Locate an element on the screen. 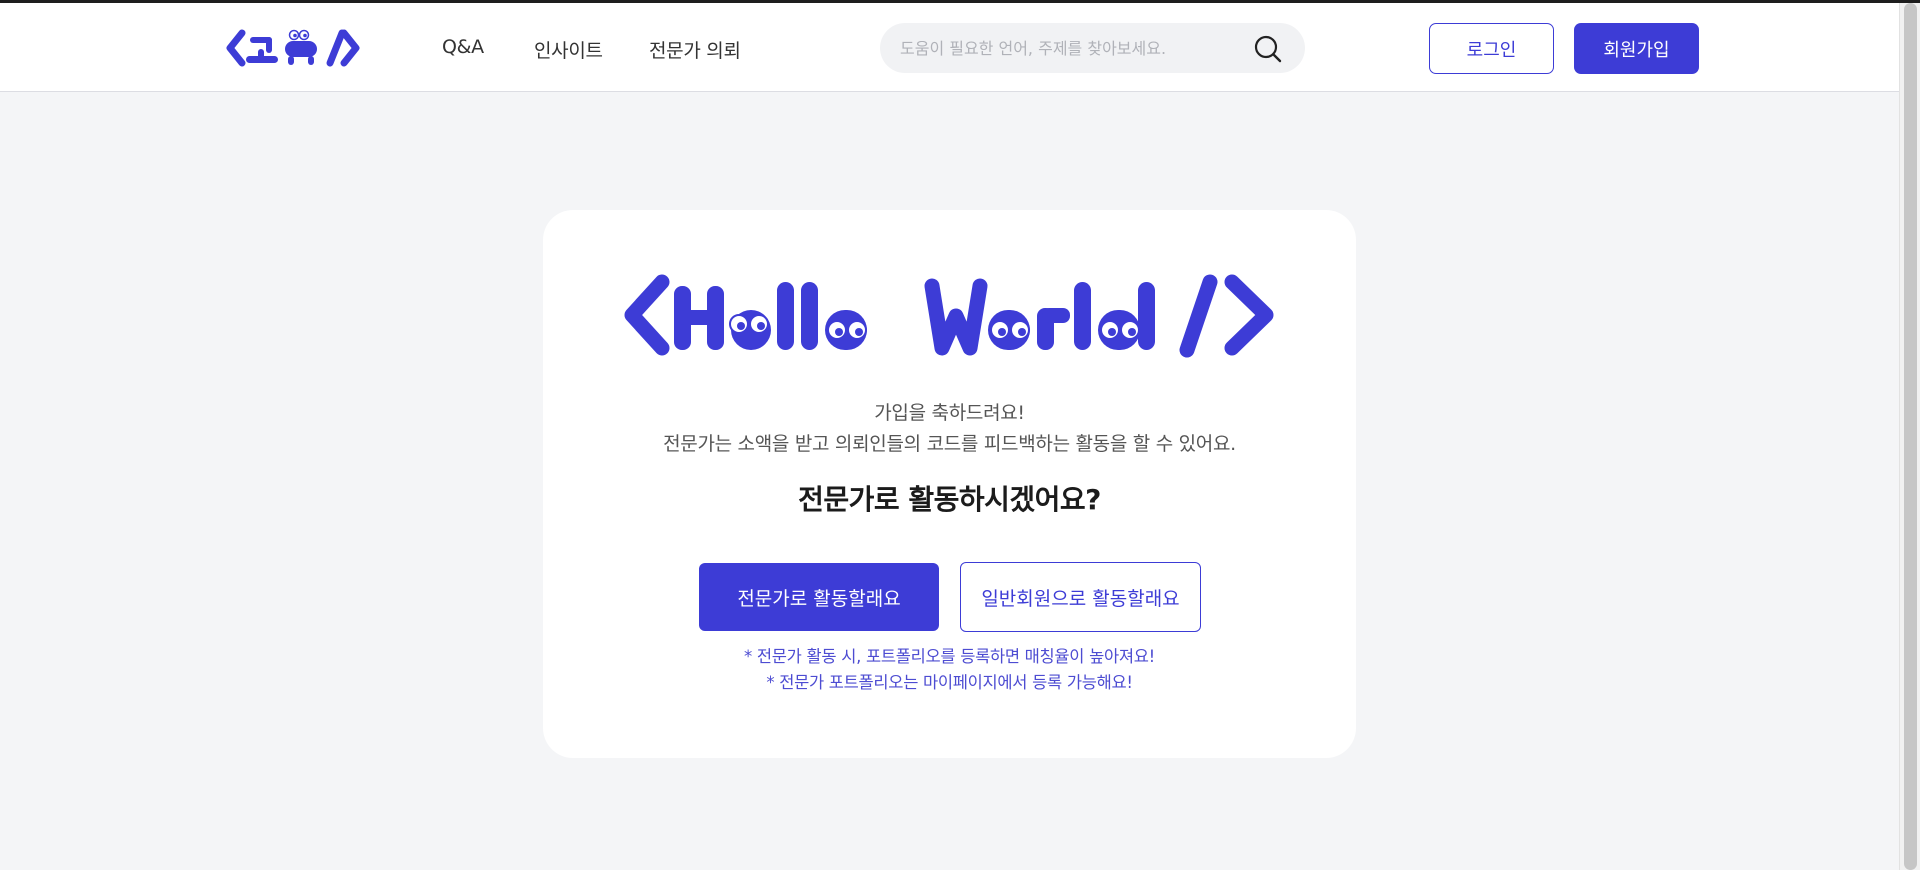  hello-world-logo is located at coordinates (949, 316).